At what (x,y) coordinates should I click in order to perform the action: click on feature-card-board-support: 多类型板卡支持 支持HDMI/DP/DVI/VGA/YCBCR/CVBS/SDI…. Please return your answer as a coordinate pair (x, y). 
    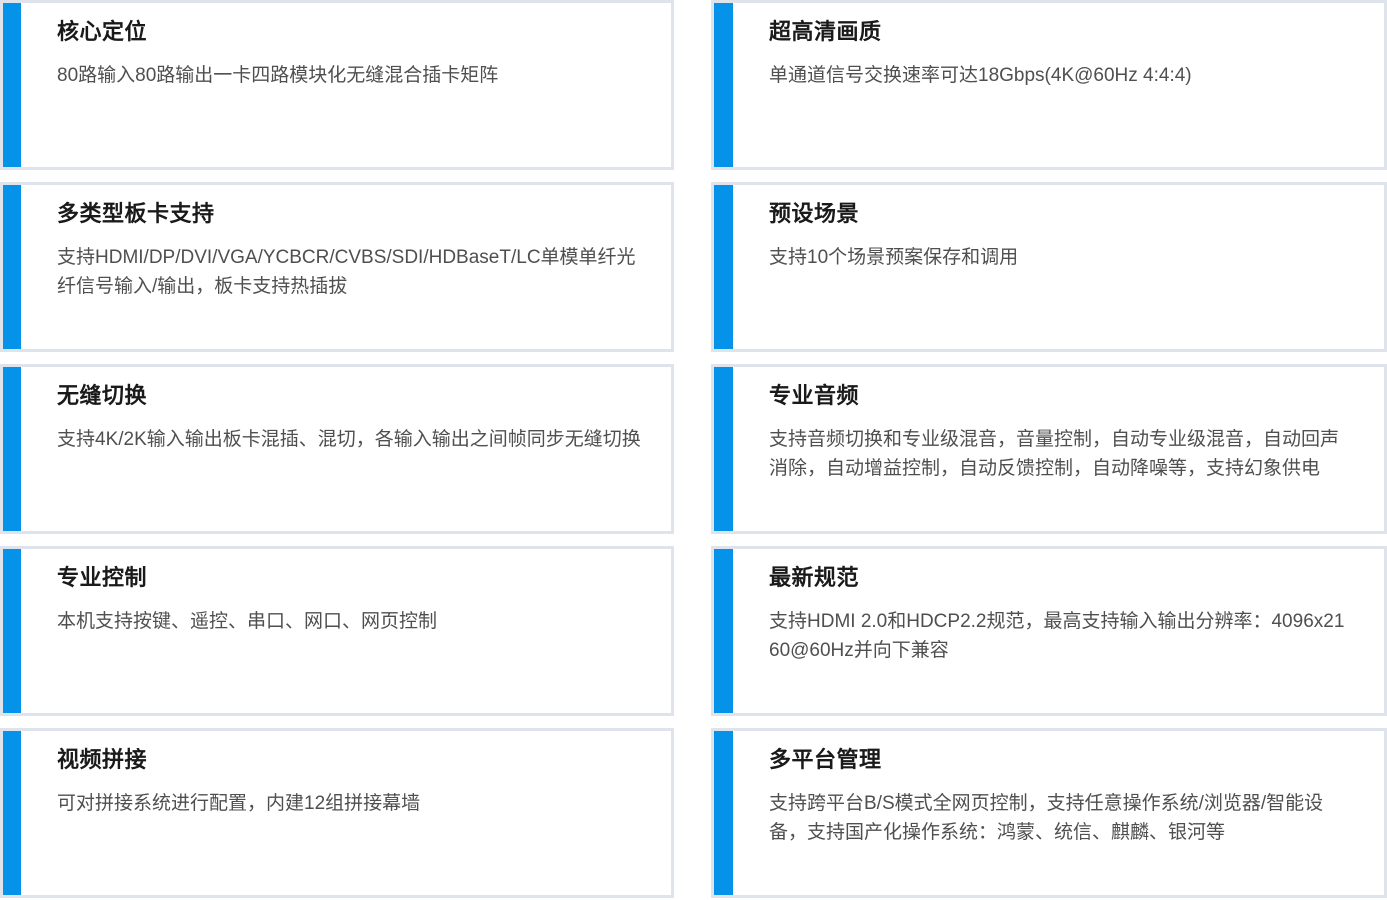
    Looking at the image, I should click on (337, 267).